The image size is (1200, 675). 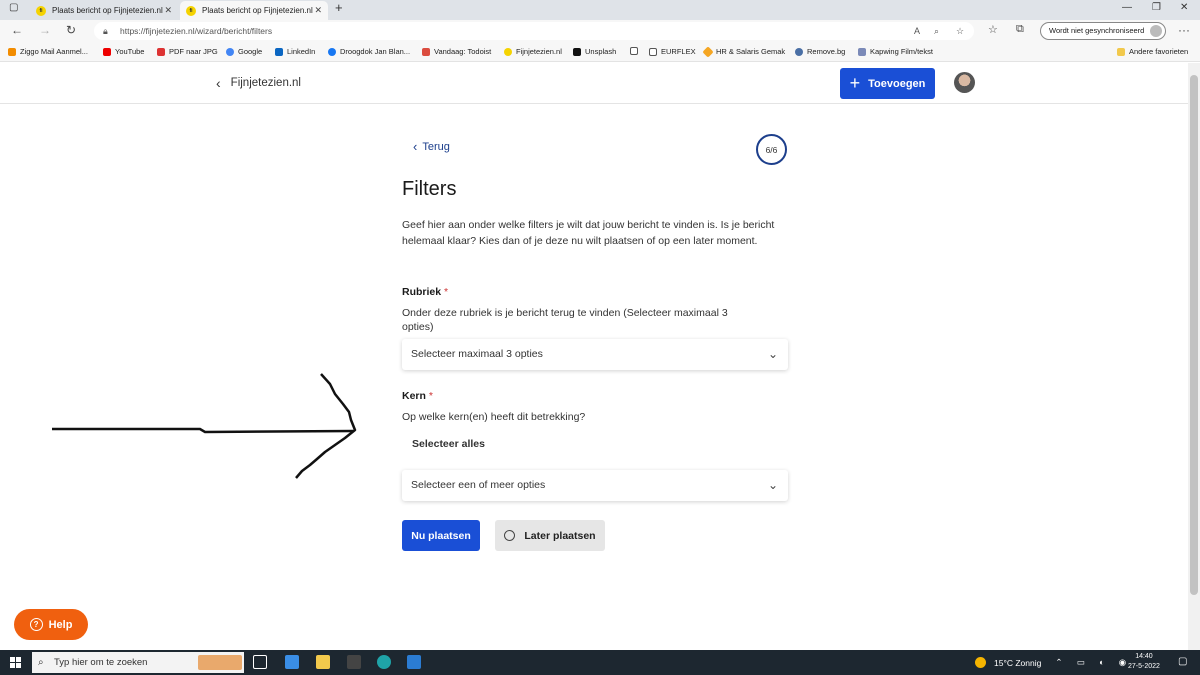 What do you see at coordinates (187, 51) in the screenshot?
I see `bookmark-item: PDF naar JPG` at bounding box center [187, 51].